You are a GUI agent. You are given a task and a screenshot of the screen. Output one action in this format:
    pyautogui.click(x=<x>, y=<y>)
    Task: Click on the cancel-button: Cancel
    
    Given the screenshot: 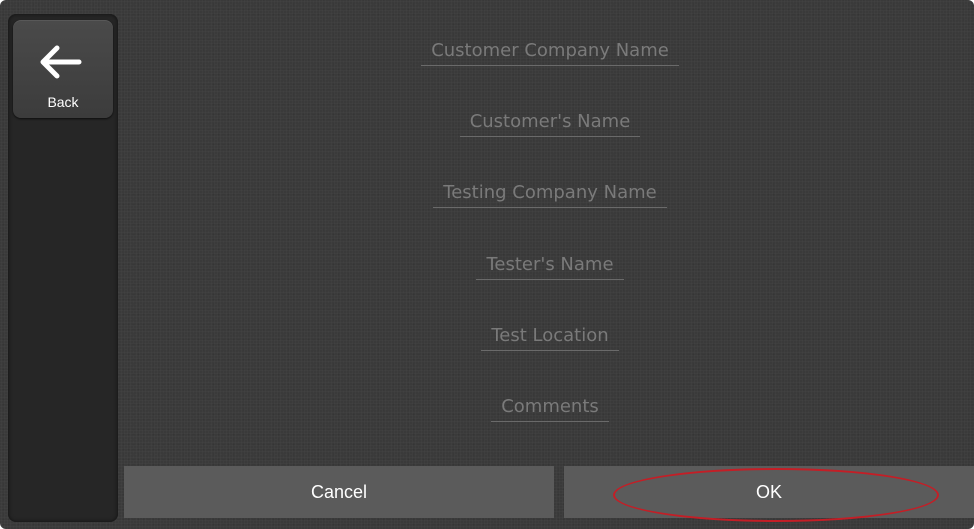 What is the action you would take?
    pyautogui.click(x=339, y=492)
    